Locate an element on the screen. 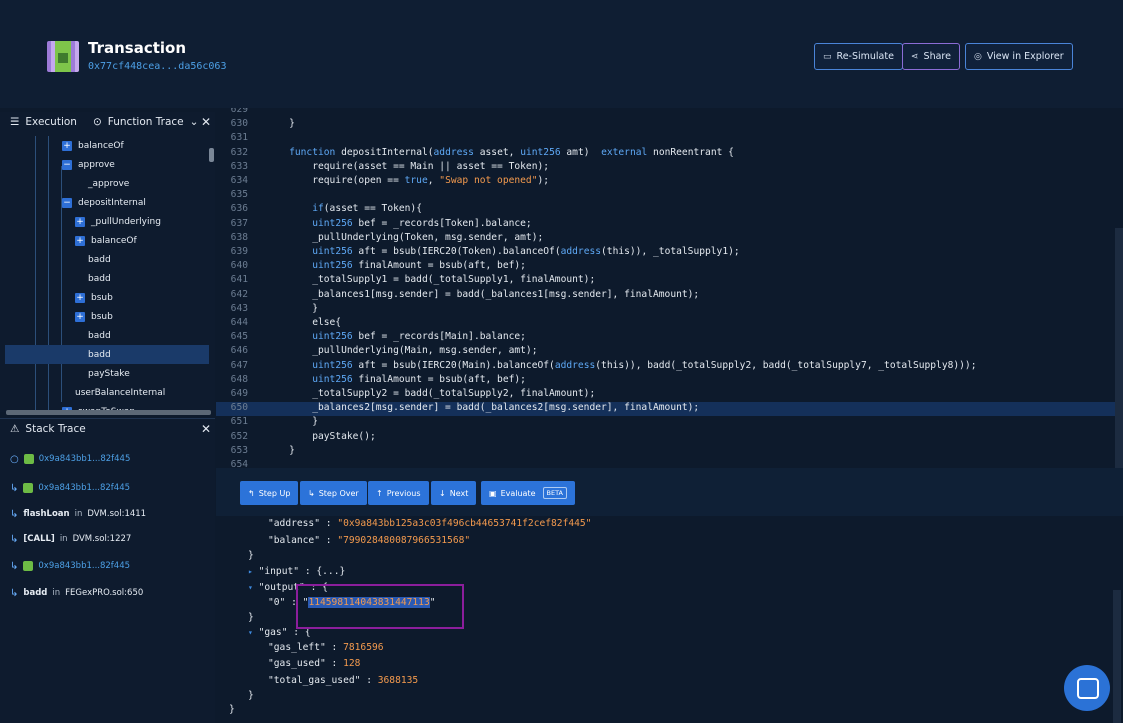 This screenshot has height=723, width=1123. tree-node-label: depositInternal is located at coordinates (112, 202).